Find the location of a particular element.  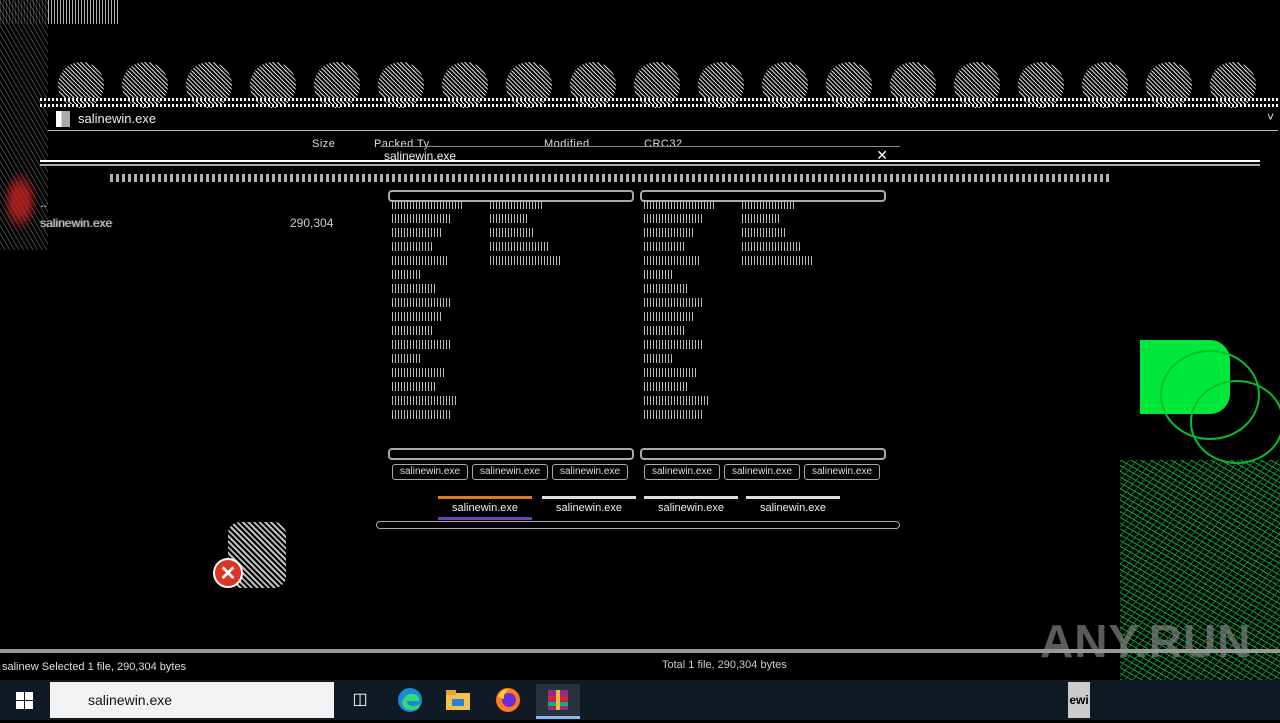

firefox-icon is located at coordinates (508, 700).